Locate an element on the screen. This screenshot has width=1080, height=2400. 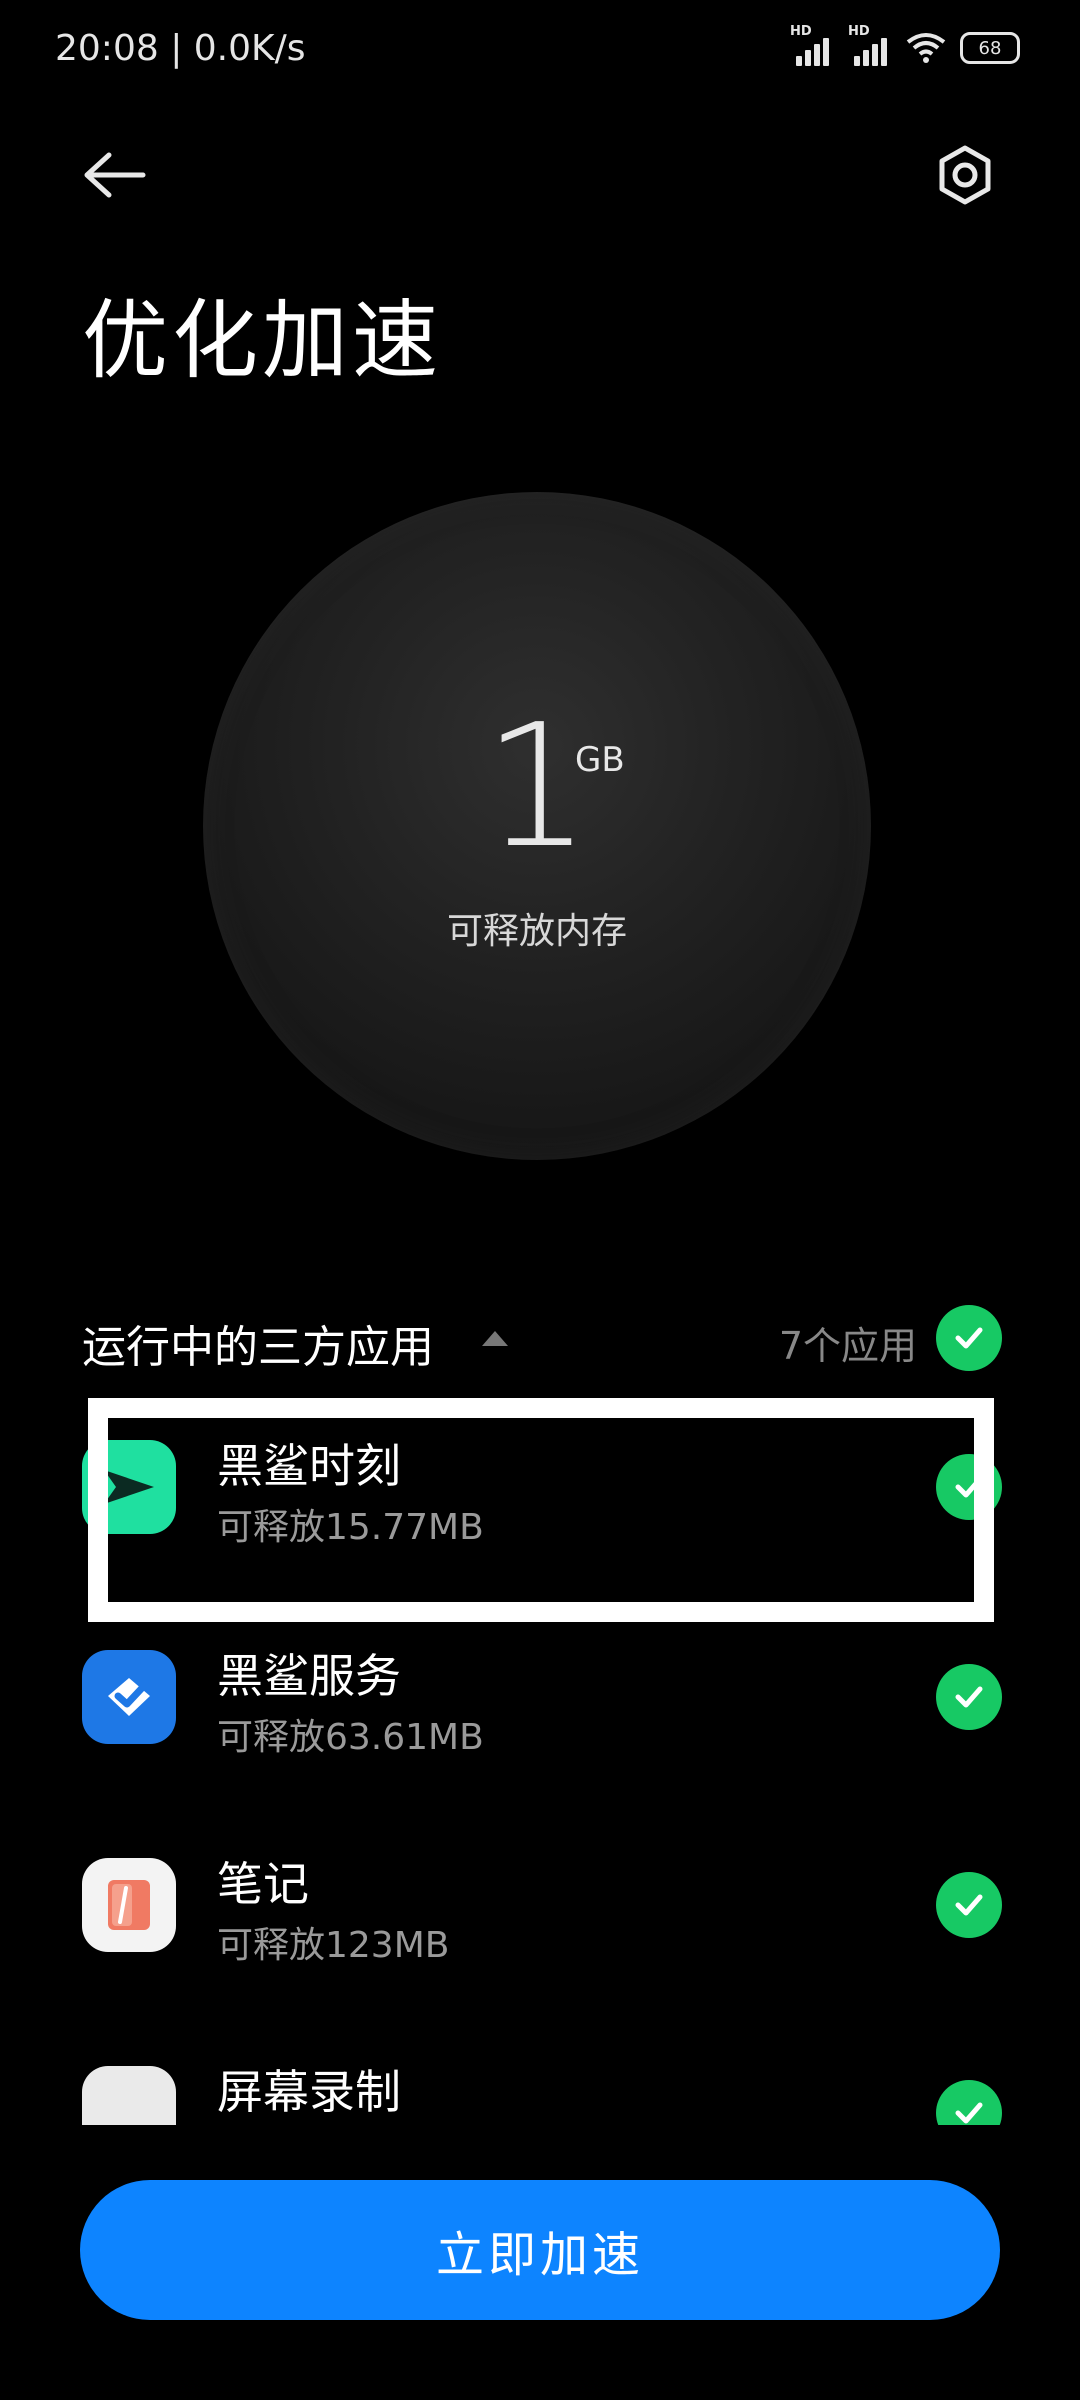
app-name: 笔记 is located at coordinates (263, 1884).